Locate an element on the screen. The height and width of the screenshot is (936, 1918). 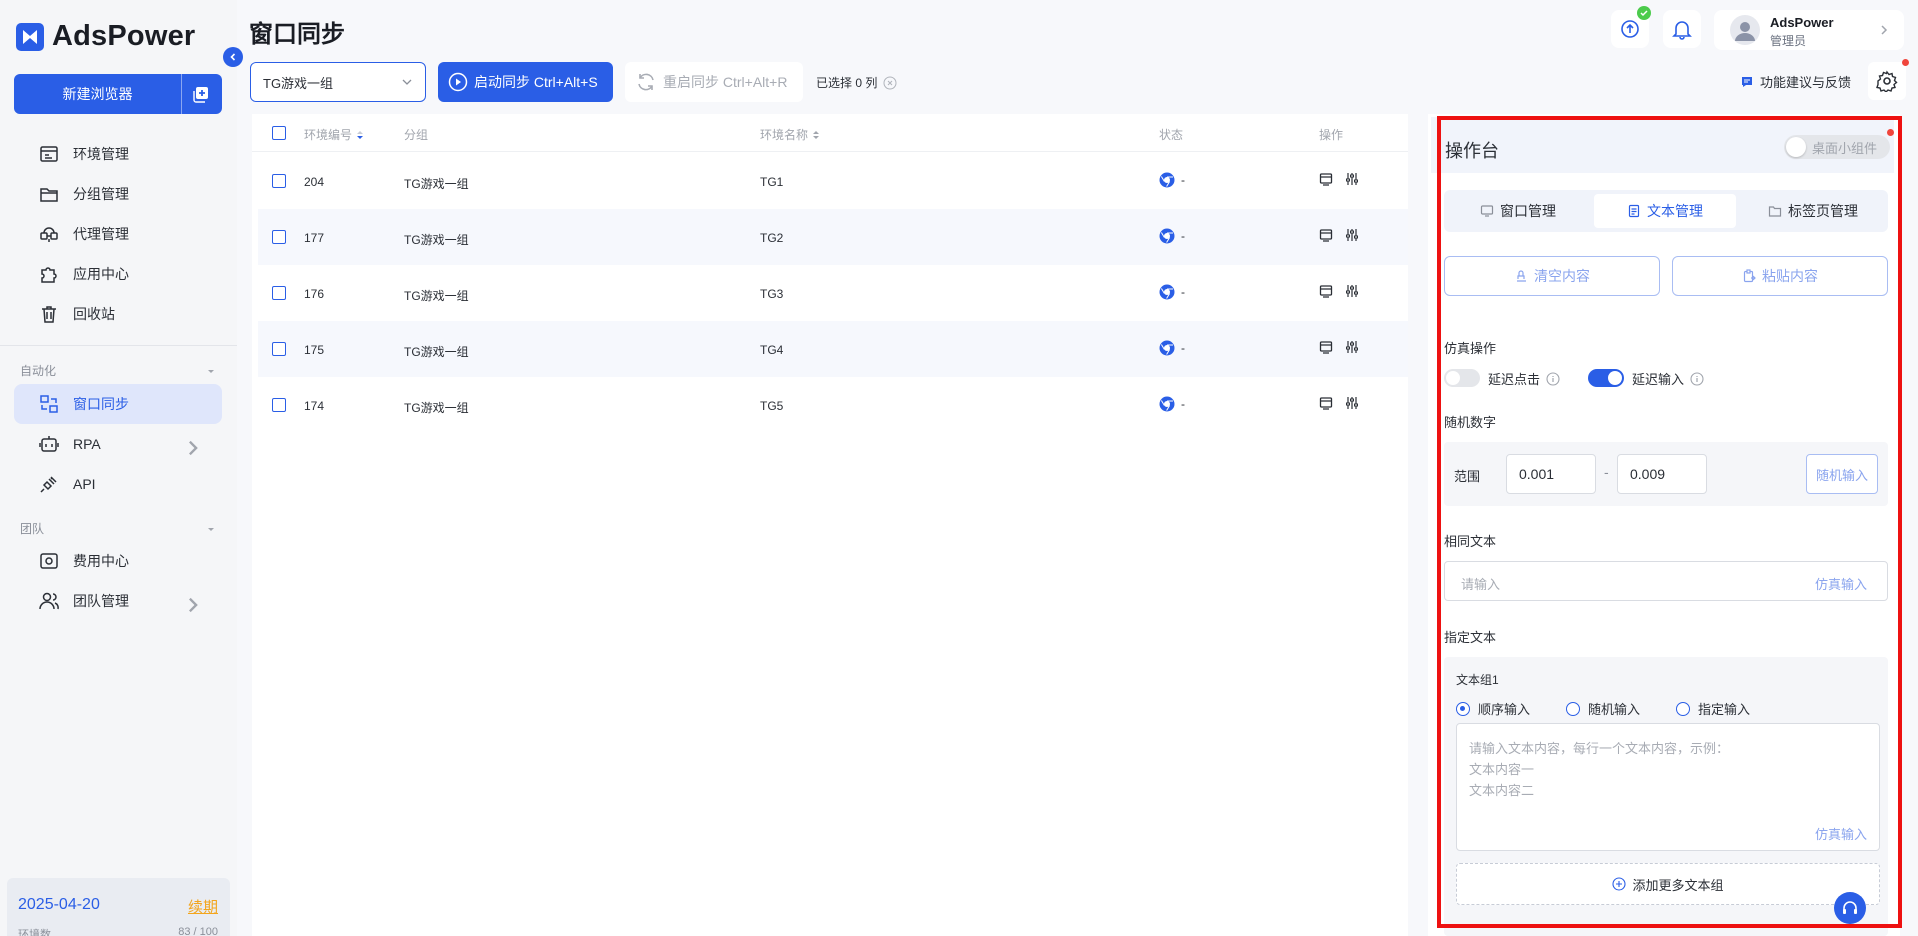
sidebar-item-label: RPA is located at coordinates (87, 444).